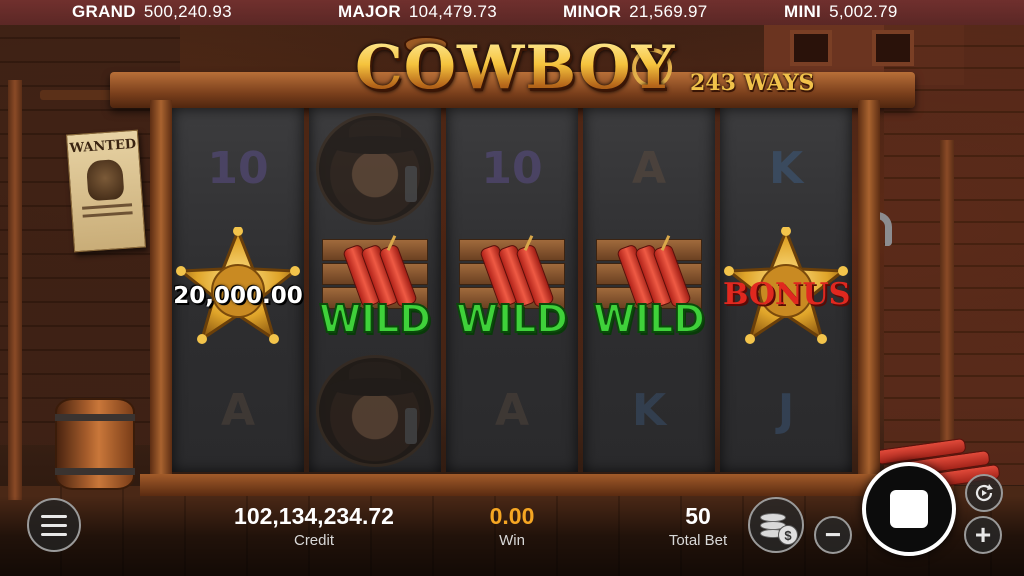 This screenshot has height=576, width=1024. I want to click on jackpot-minor: MINOR 21,569.97, so click(635, 12).